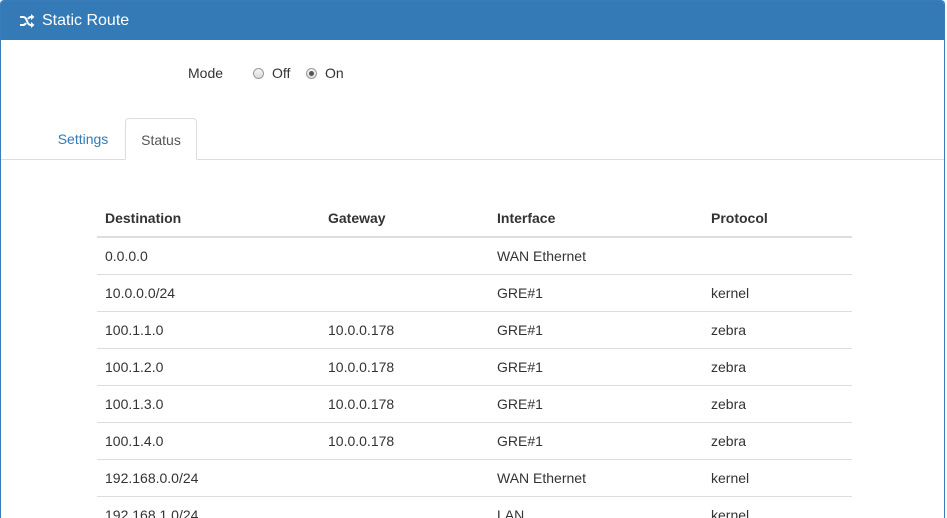  I want to click on table-header-row: Destination Gateway Interface Protocol, so click(474, 218).